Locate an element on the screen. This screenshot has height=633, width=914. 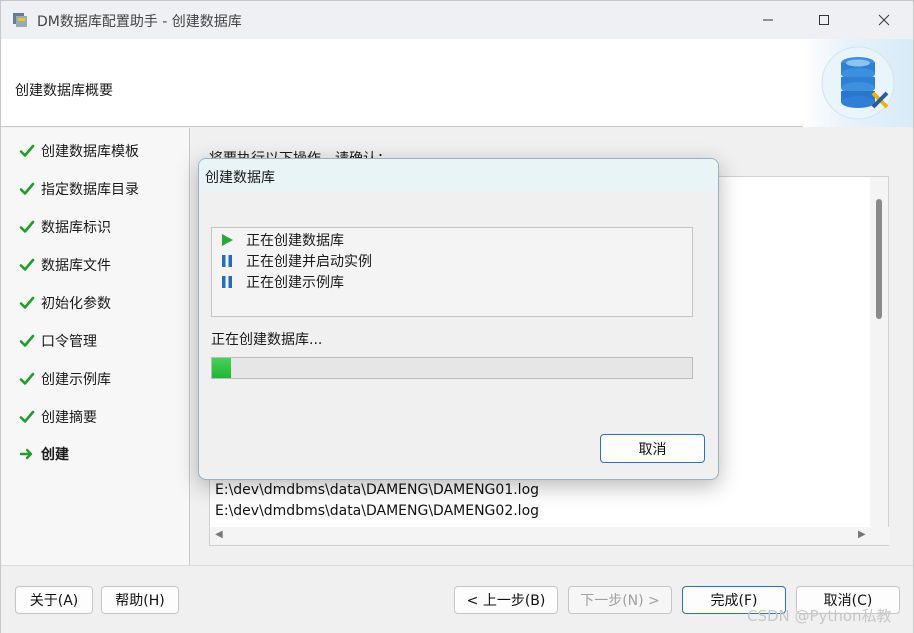
horizontal-scrollbar: ◀ ▶ is located at coordinates (550, 536).